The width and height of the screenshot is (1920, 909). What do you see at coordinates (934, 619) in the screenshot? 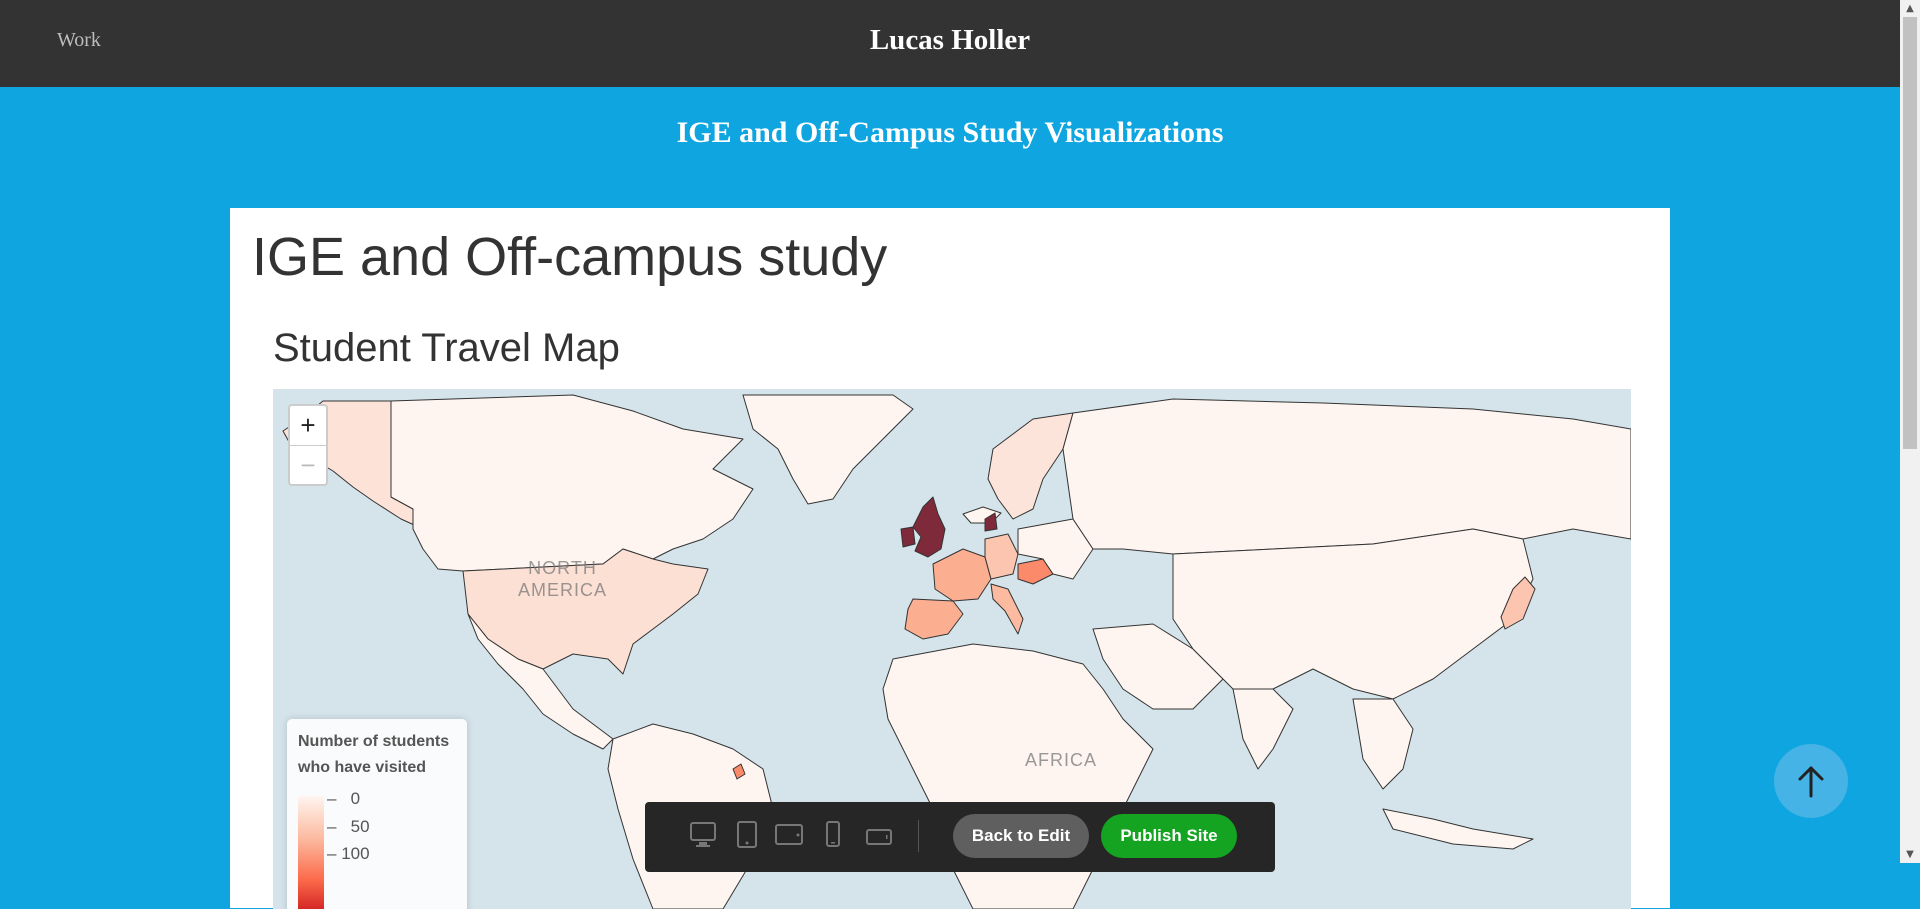
I see `region-spain` at bounding box center [934, 619].